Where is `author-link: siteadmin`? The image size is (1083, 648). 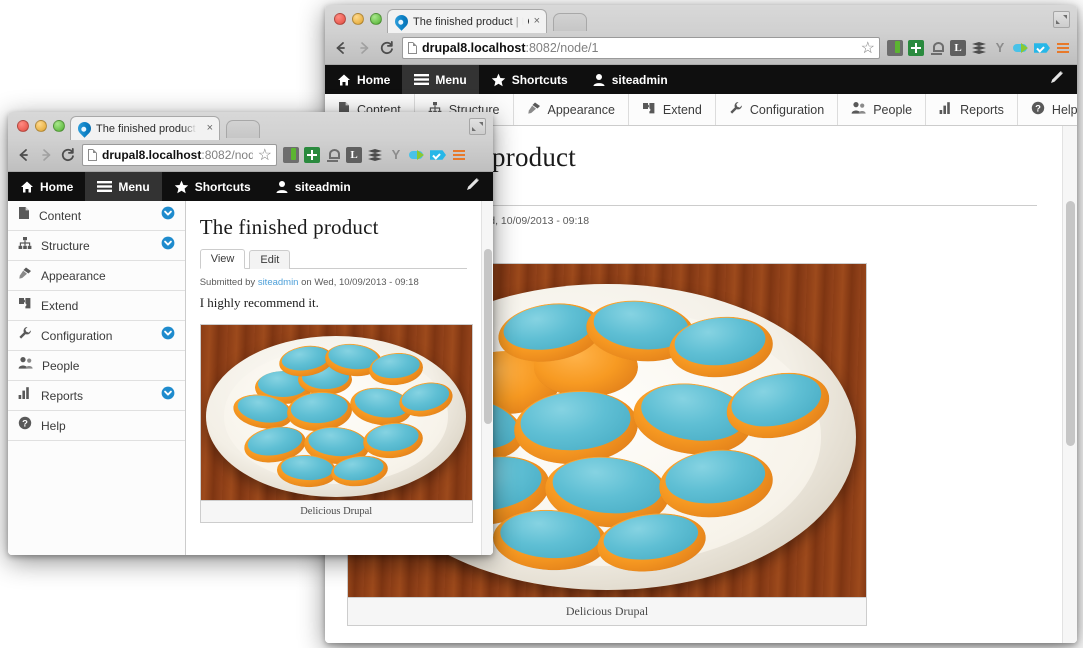
author-link: siteadmin is located at coordinates (278, 282).